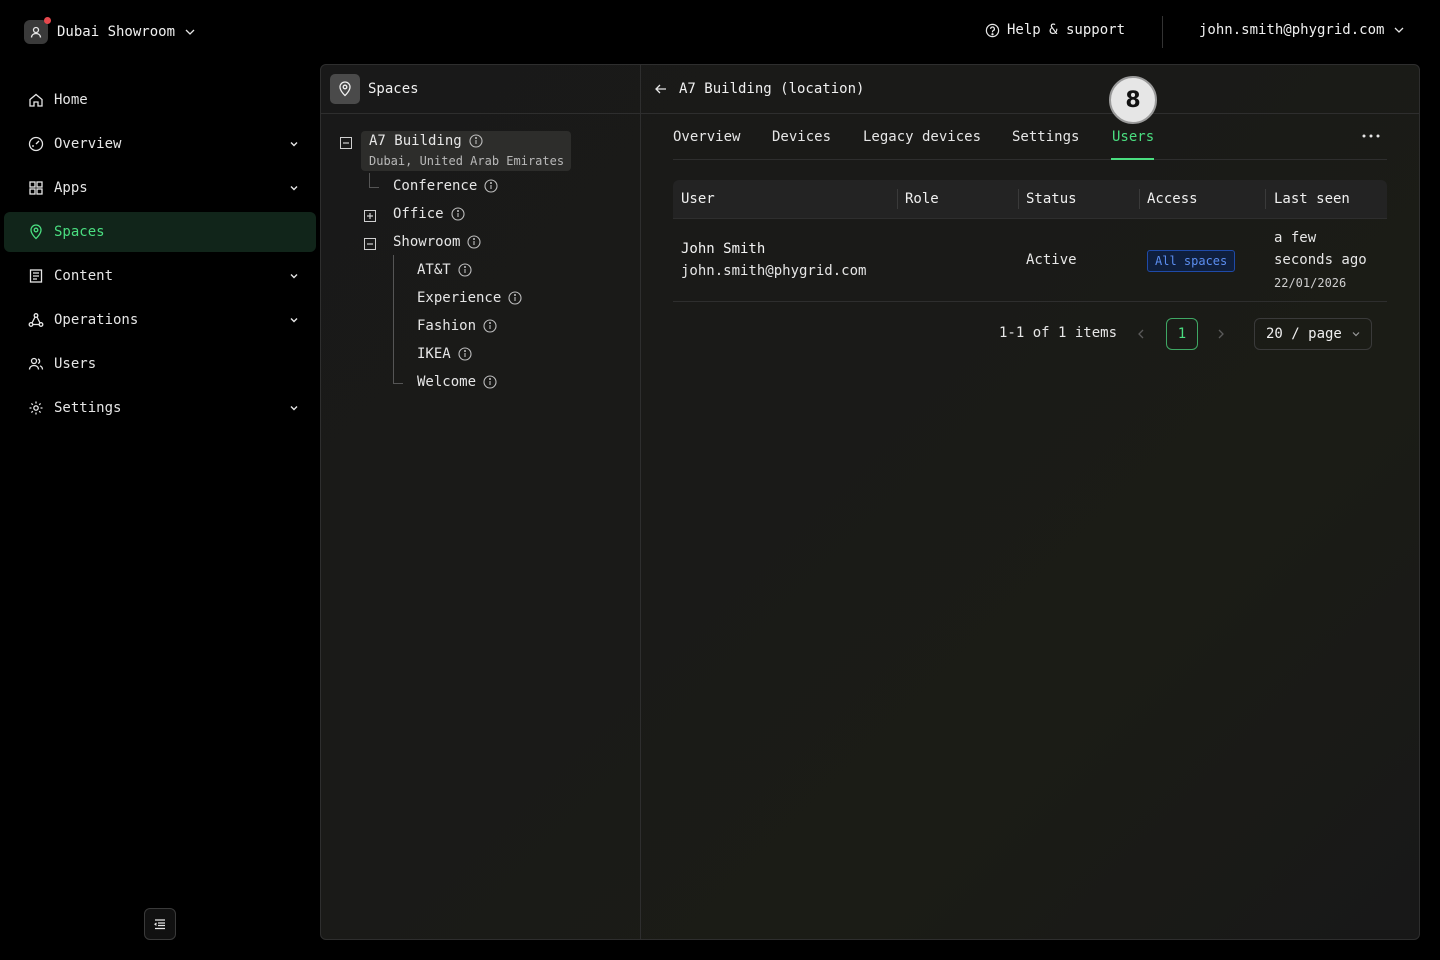 The height and width of the screenshot is (960, 1440). Describe the element at coordinates (1051, 260) in the screenshot. I see `user-status: Active` at that location.